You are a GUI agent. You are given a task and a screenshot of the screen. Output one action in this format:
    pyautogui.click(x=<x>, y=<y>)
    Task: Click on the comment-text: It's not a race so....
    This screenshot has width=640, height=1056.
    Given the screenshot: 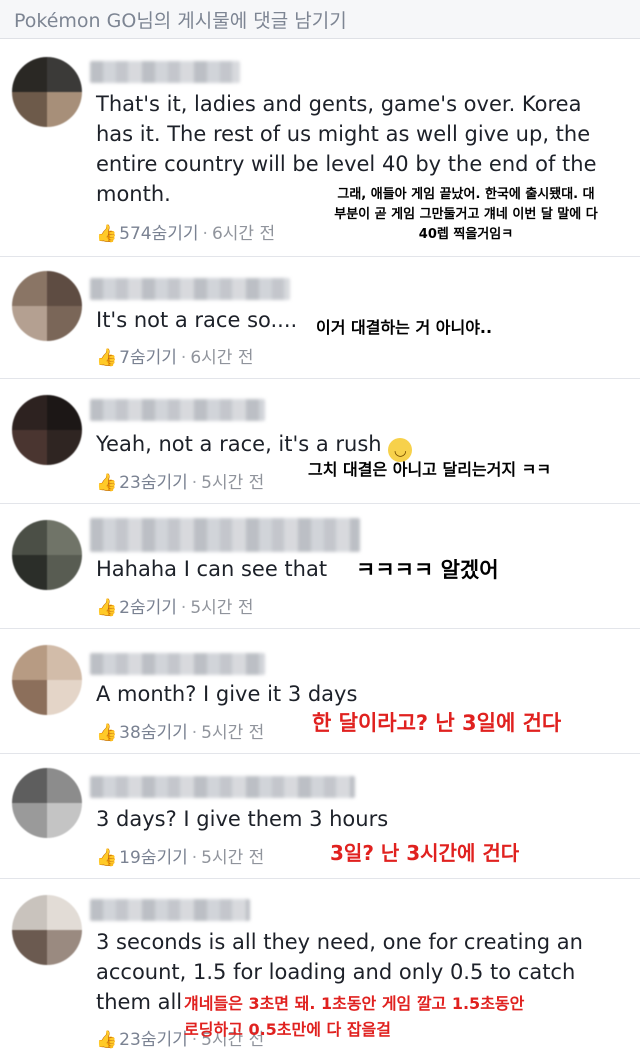 What is the action you would take?
    pyautogui.click(x=197, y=320)
    